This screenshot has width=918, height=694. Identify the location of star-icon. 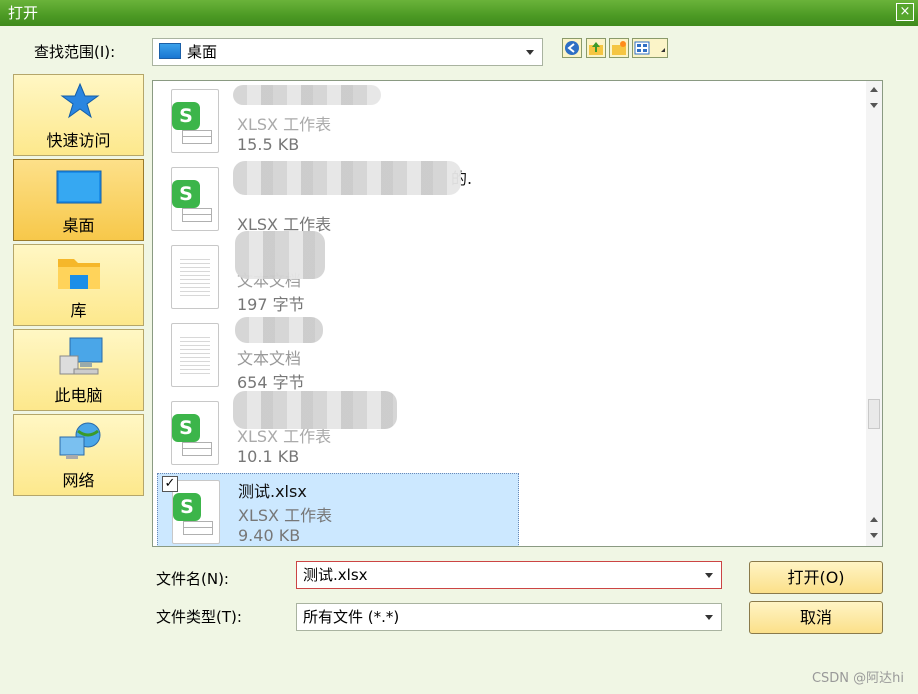
(80, 100).